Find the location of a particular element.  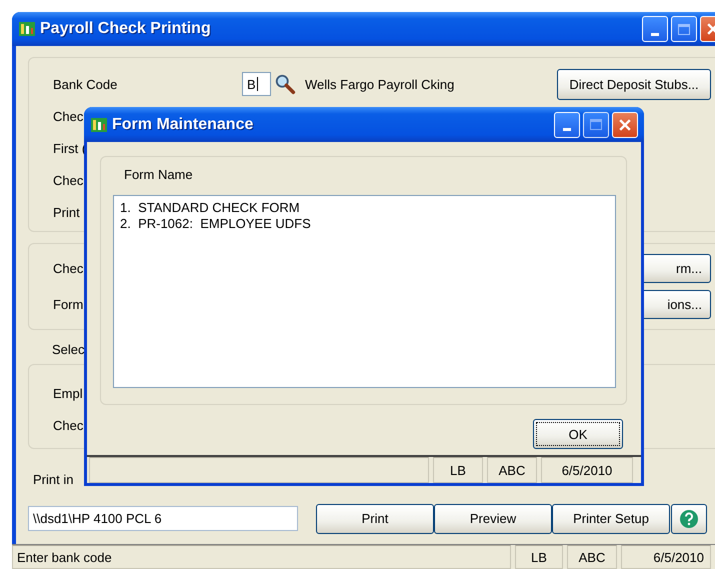

list-item: 1. STANDARD CHECK FORM is located at coordinates (364, 208).